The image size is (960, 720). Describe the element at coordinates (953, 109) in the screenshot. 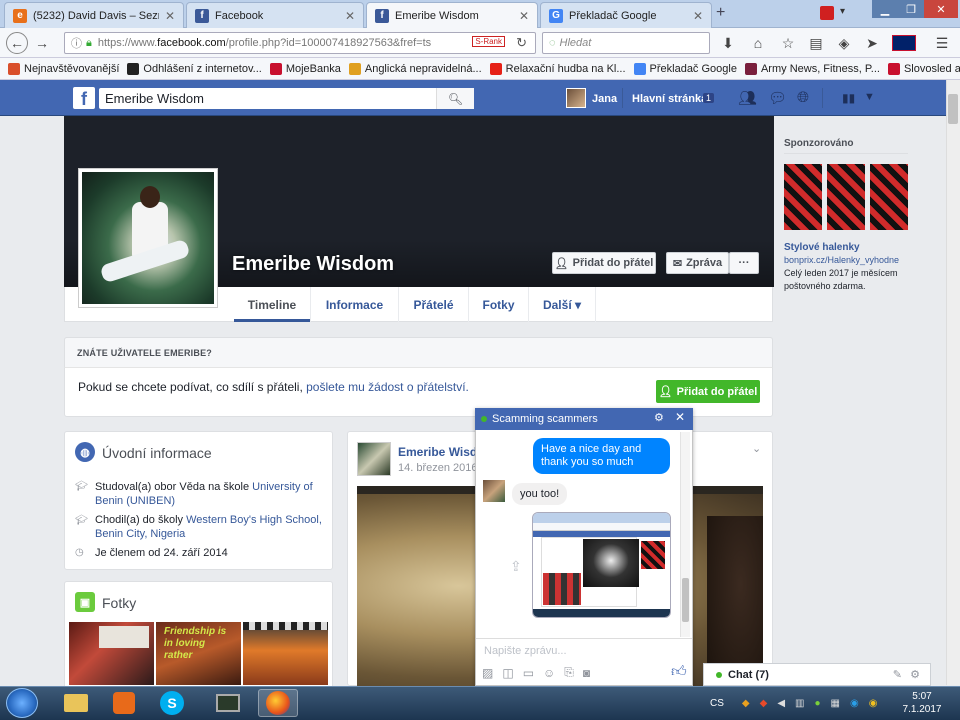

I see `page-scrollbar-thumb` at that location.